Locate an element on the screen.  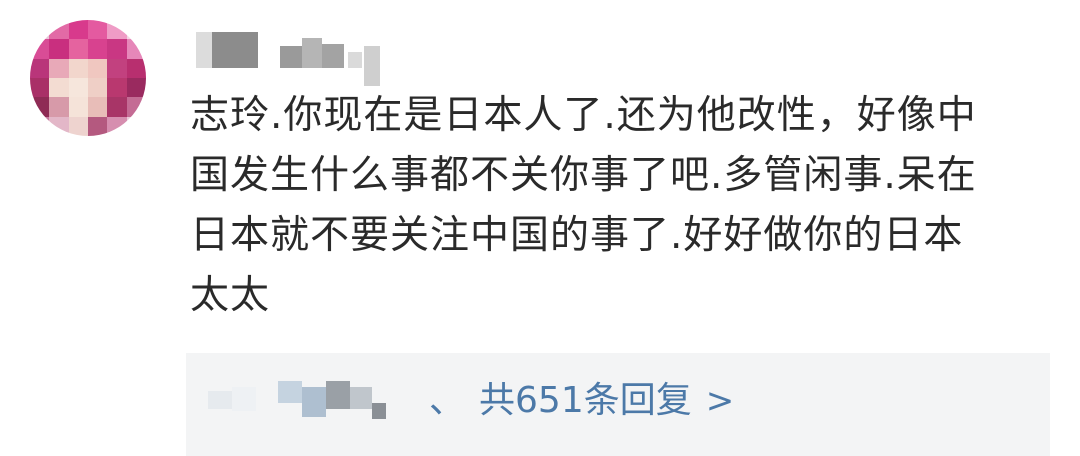
view-replies-link: 、 共651条回复 > is located at coordinates (581, 401).